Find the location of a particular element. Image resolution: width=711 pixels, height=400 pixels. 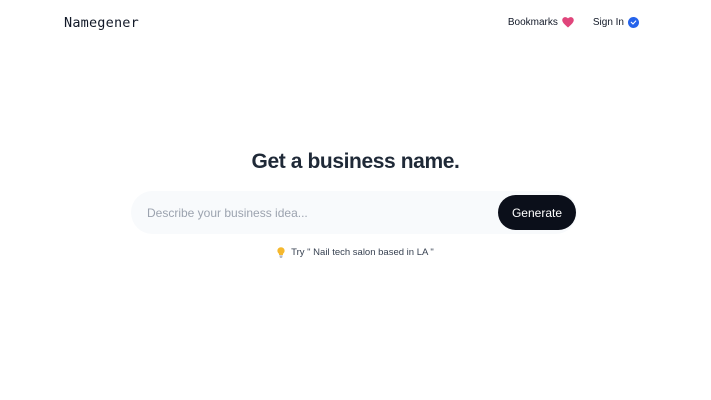

page-title: Get a business name. is located at coordinates (355, 161).